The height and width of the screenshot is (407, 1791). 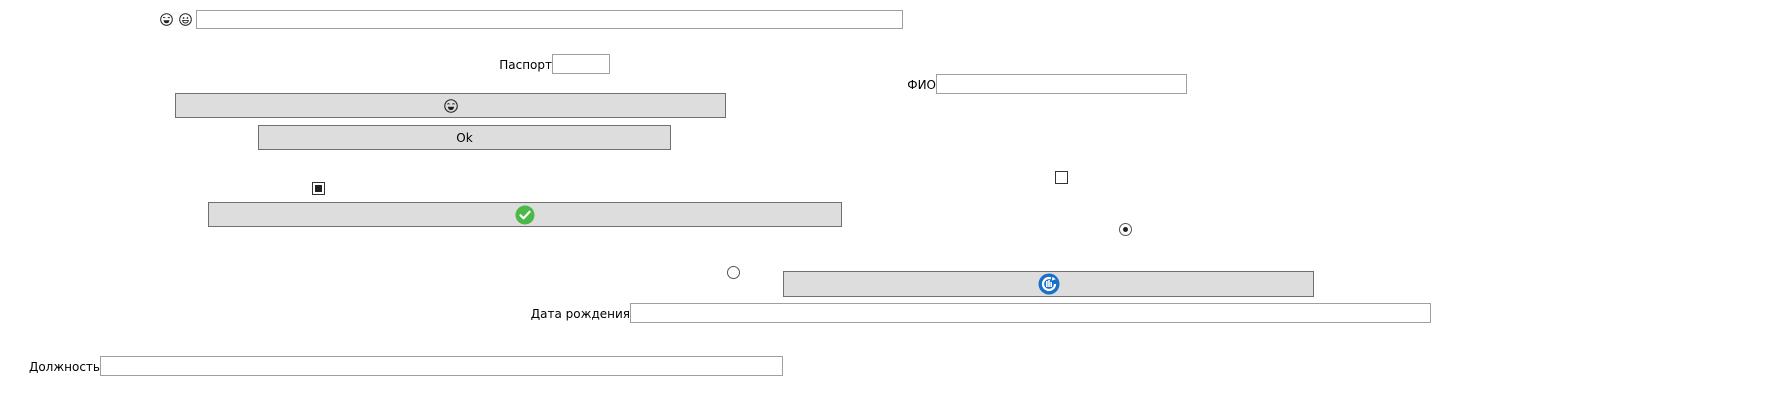 What do you see at coordinates (1061, 84) in the screenshot?
I see `fio-field` at bounding box center [1061, 84].